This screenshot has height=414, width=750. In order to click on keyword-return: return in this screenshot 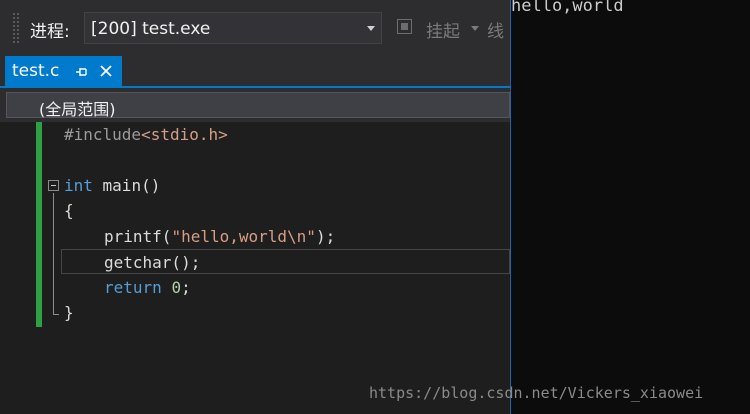, I will do `click(133, 287)`.